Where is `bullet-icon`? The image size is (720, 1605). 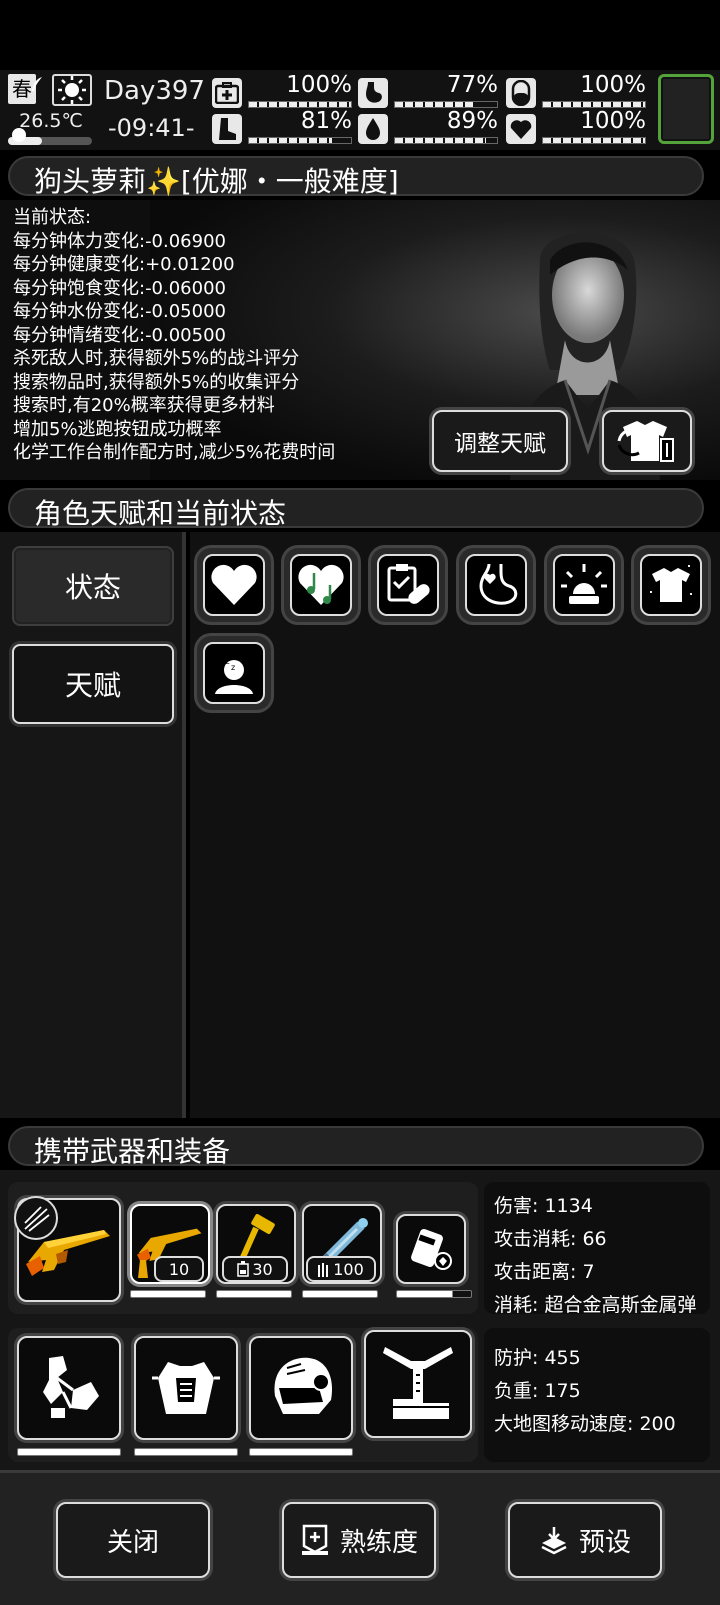 bullet-icon is located at coordinates (143, 1269).